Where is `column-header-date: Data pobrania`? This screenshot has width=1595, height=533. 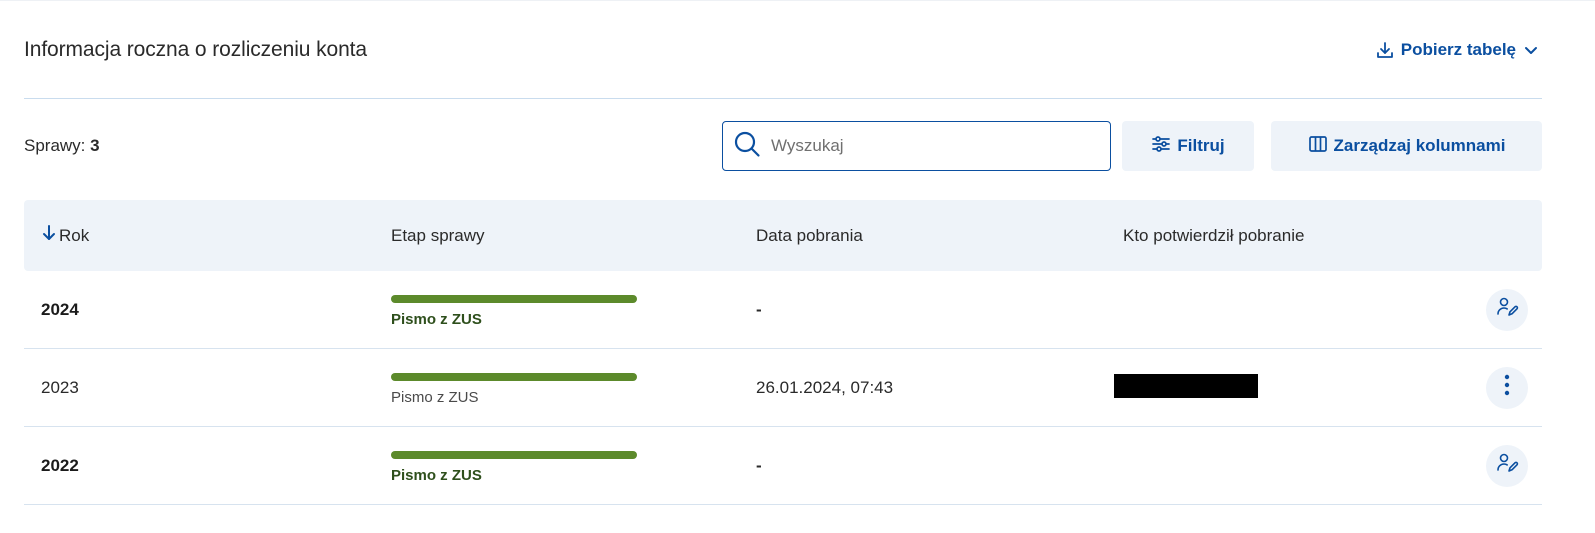 column-header-date: Data pobrania is located at coordinates (809, 235).